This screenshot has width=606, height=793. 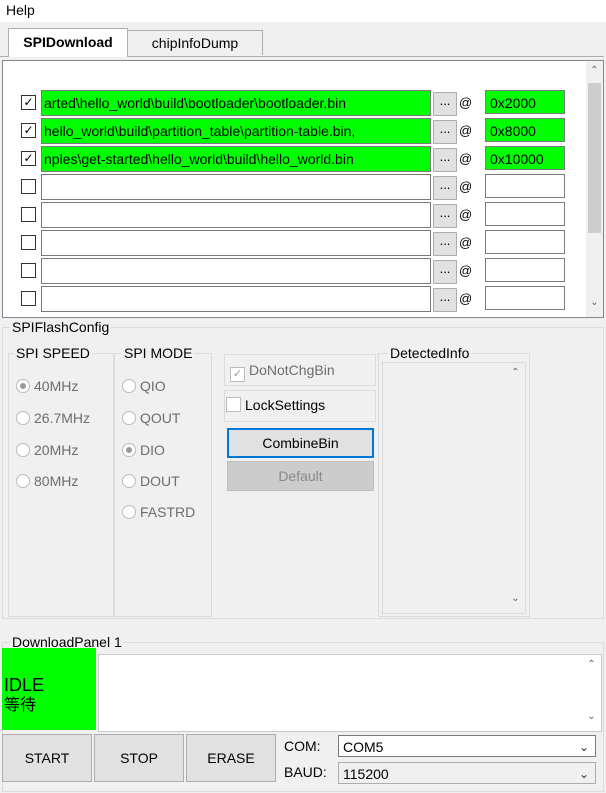 I want to click on donotchgbin-checkbox: ✓ DoNotChgBin, so click(x=282, y=372).